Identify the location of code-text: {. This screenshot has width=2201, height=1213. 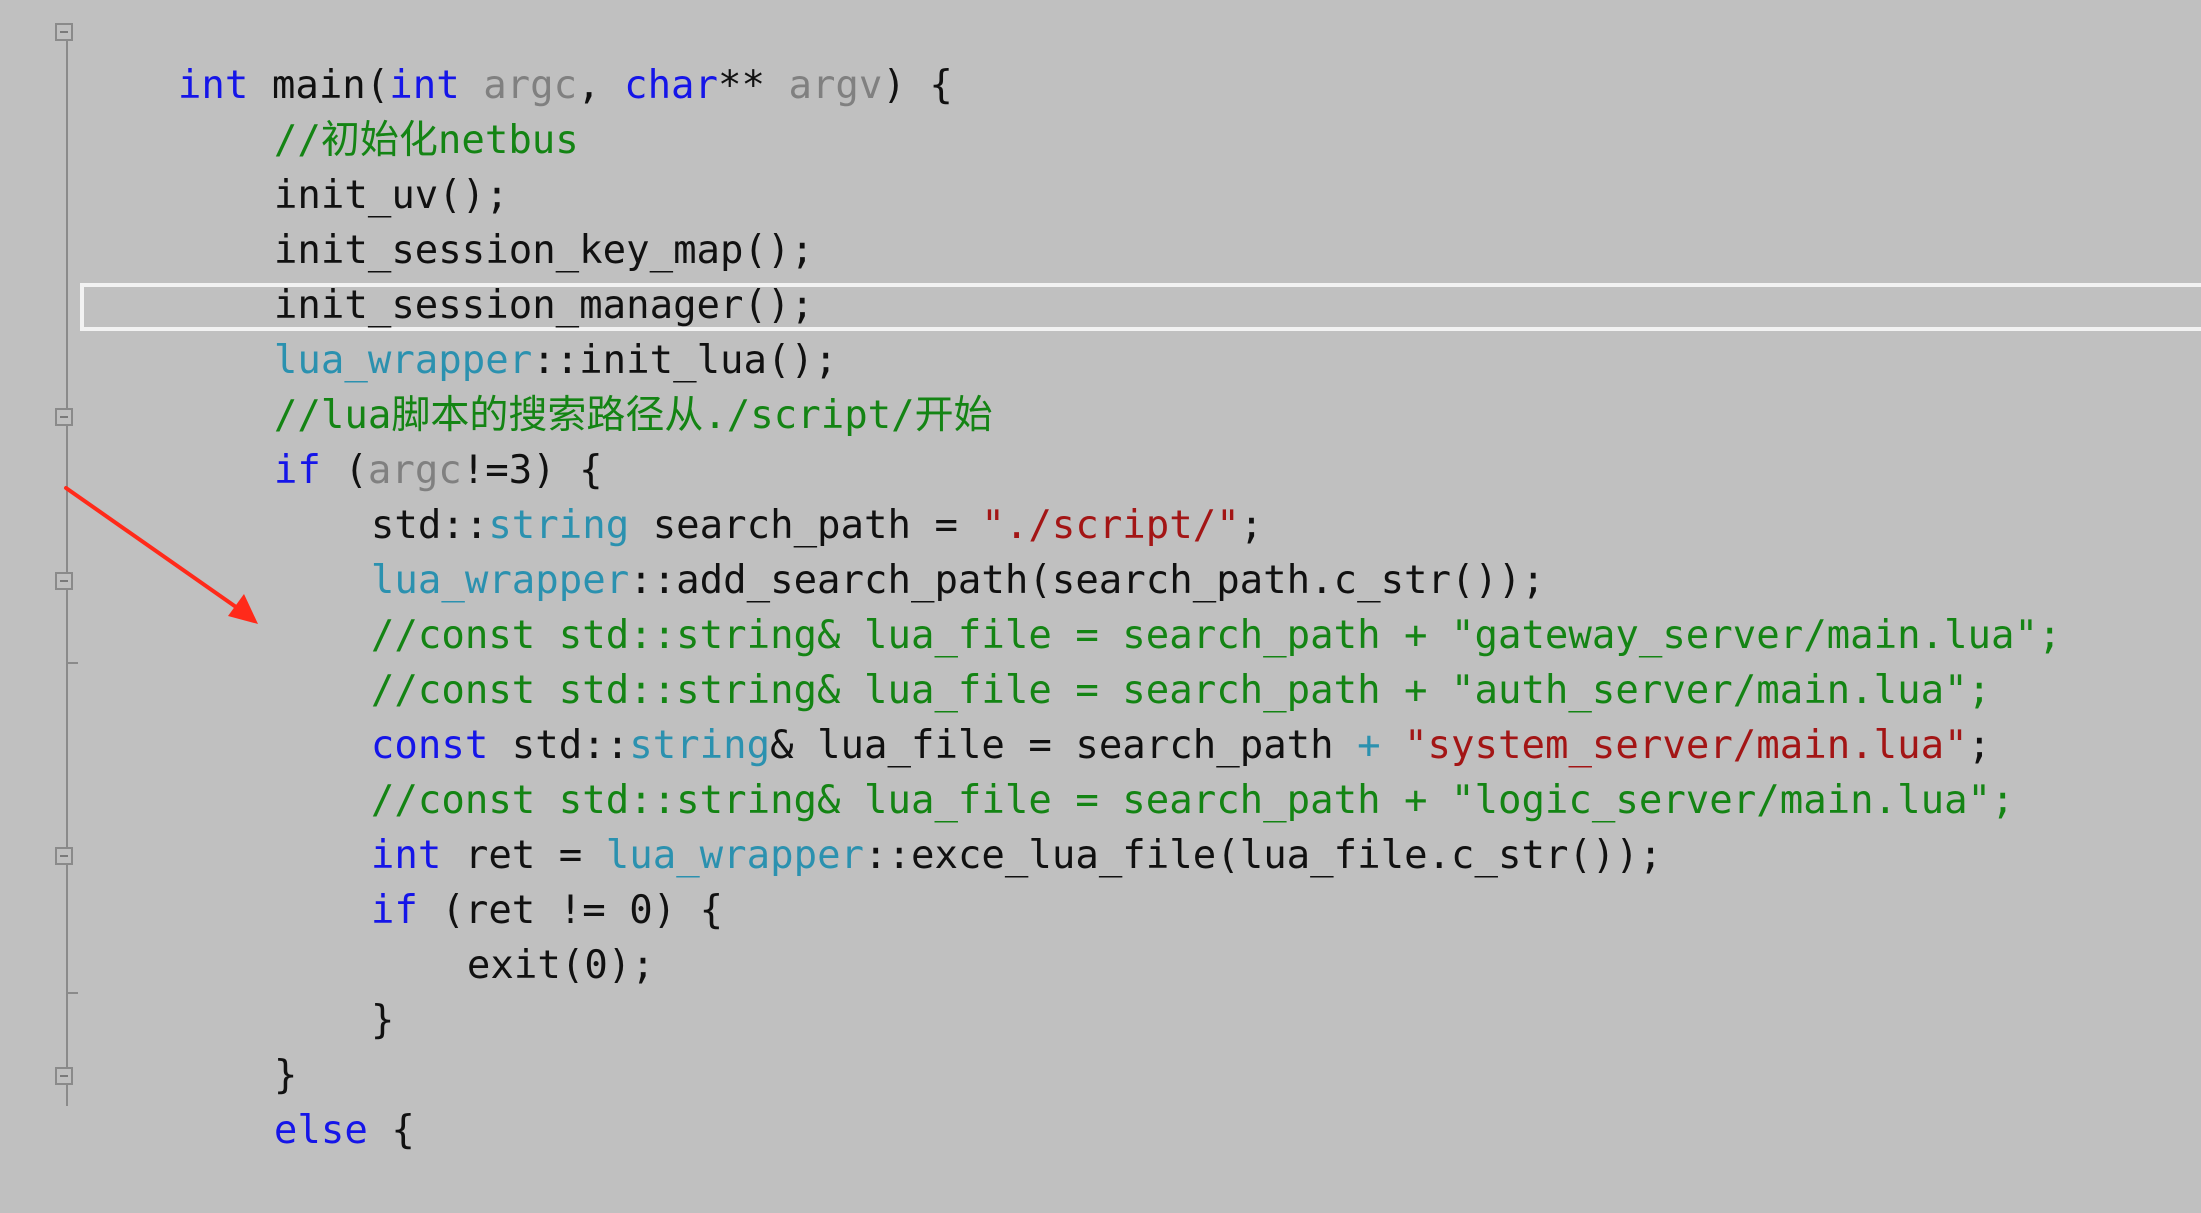
(391, 1130).